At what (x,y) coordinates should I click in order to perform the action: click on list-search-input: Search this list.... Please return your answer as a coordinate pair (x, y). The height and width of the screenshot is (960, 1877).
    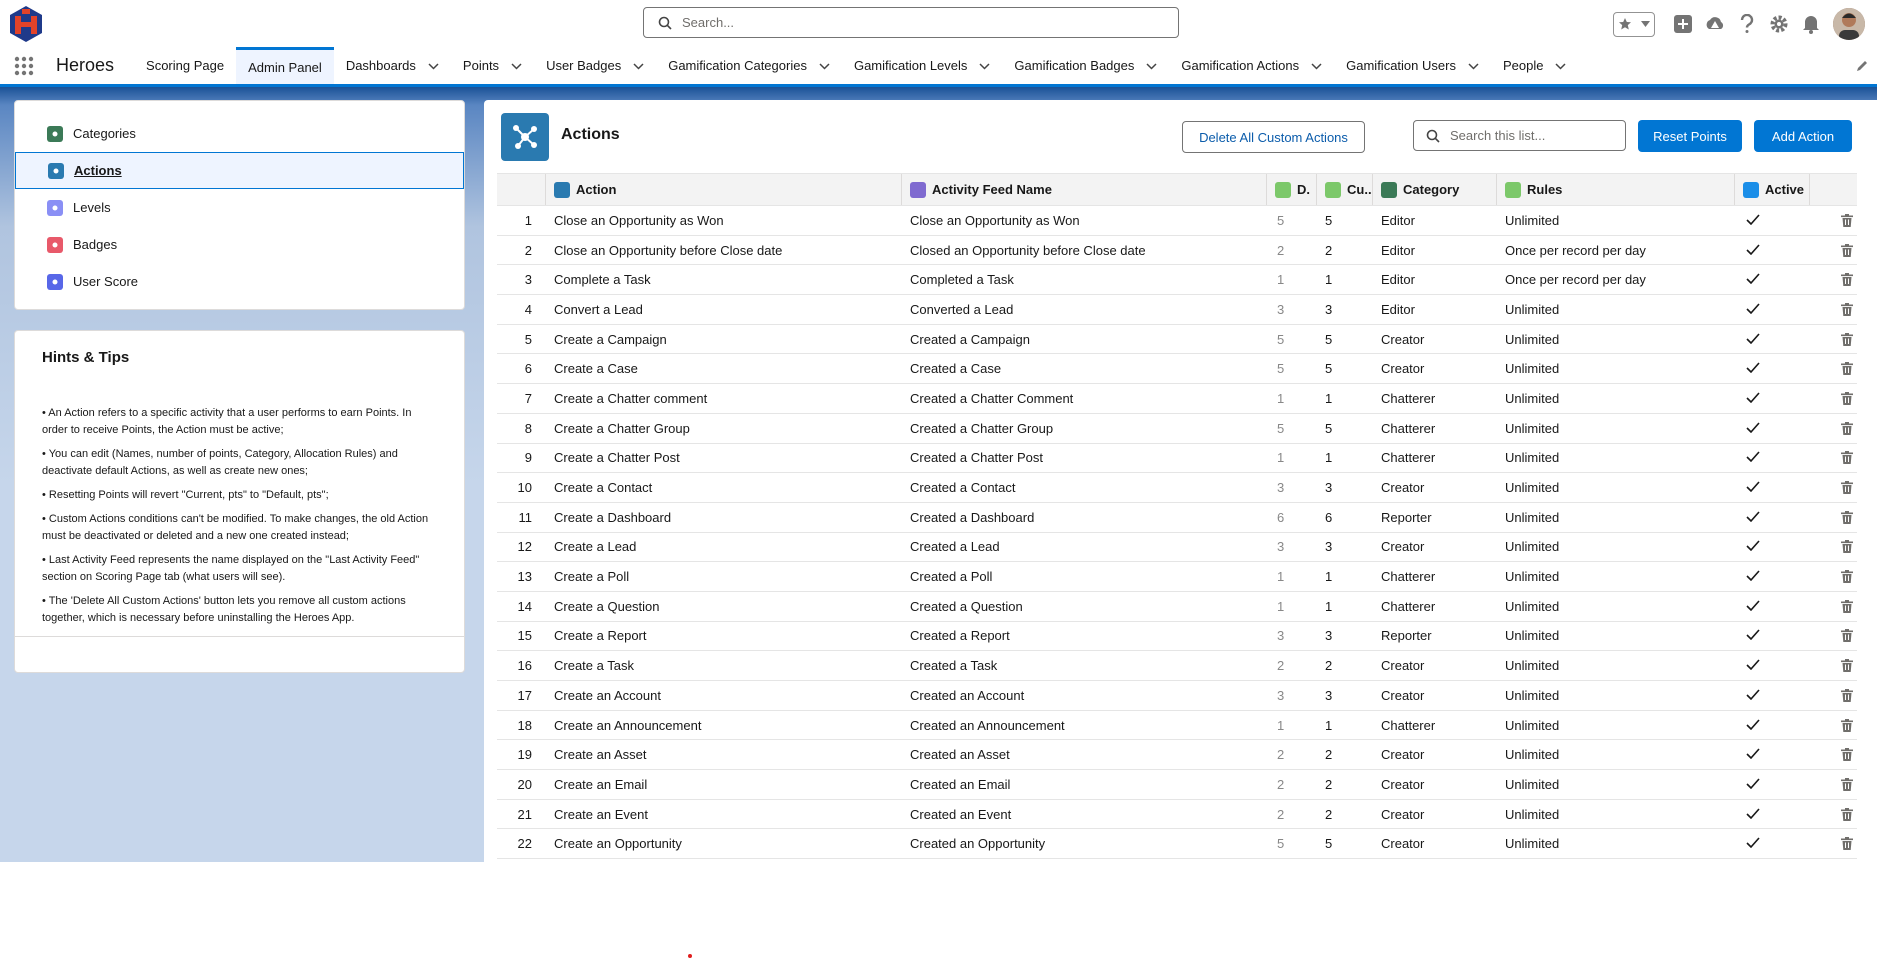
    Looking at the image, I should click on (1519, 135).